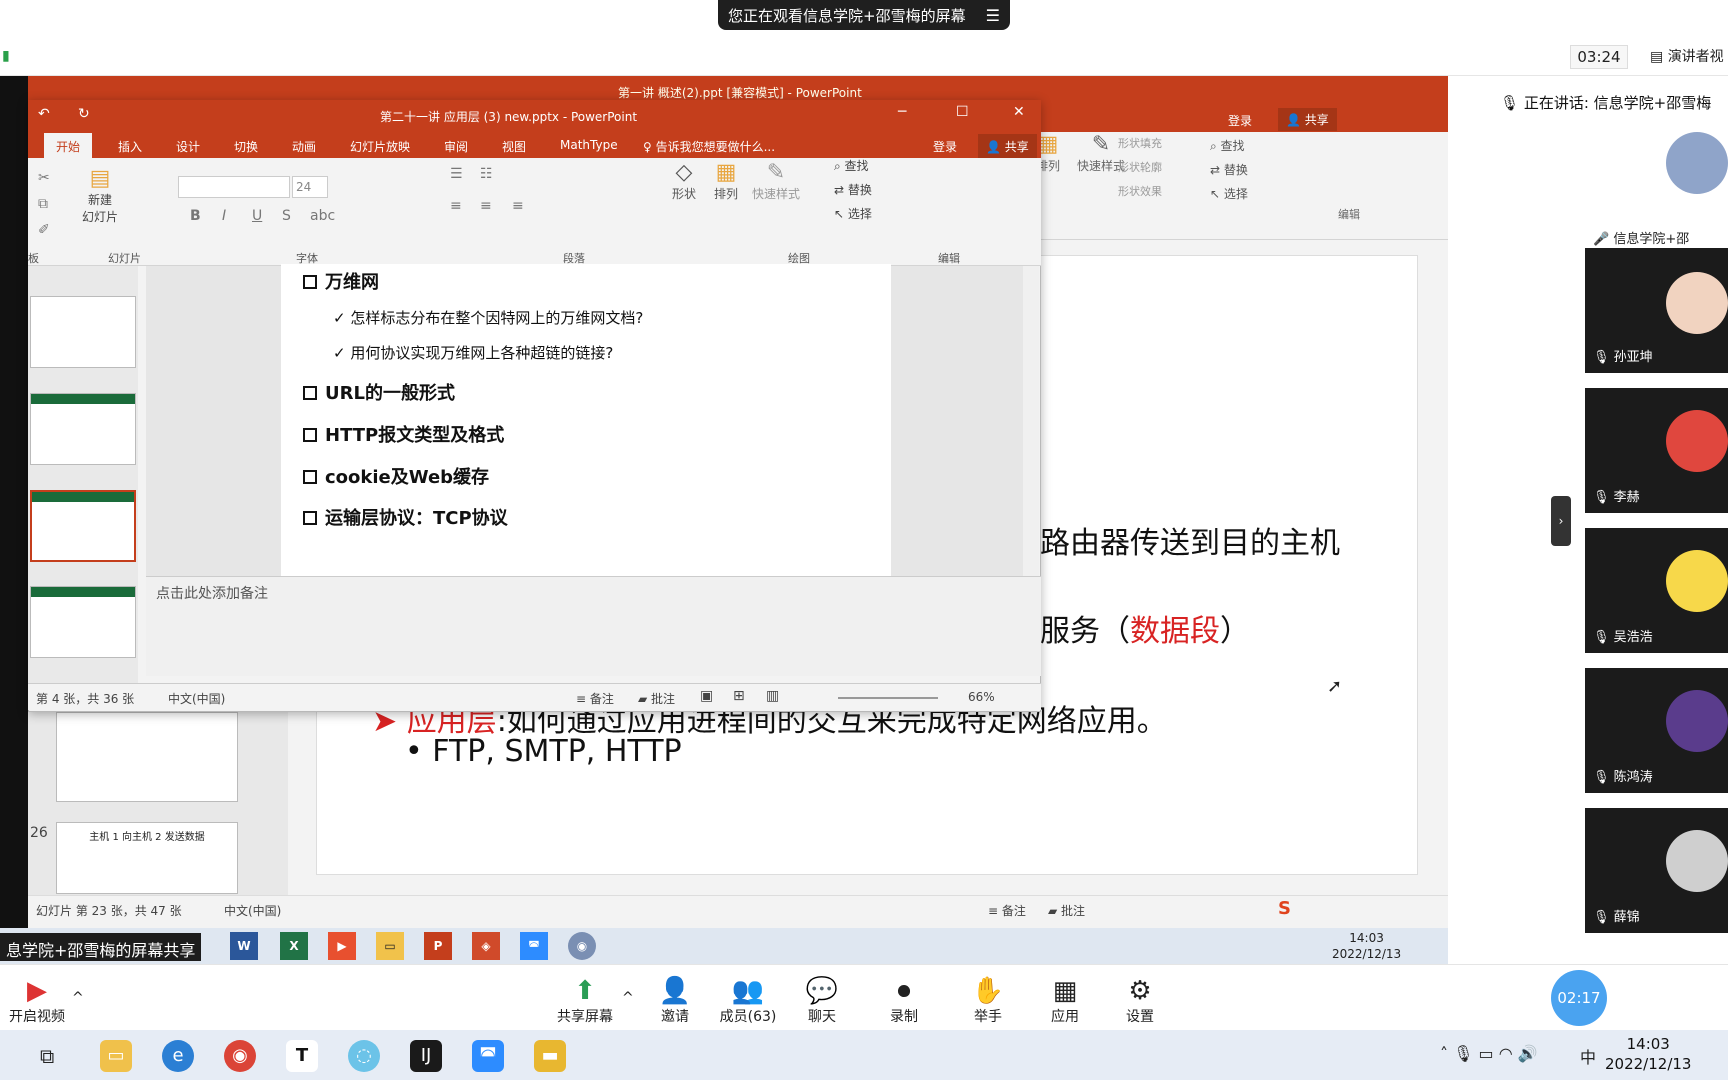 Image resolution: width=1728 pixels, height=1080 pixels. Describe the element at coordinates (1579, 998) in the screenshot. I see `mini-timer: 02:17` at that location.